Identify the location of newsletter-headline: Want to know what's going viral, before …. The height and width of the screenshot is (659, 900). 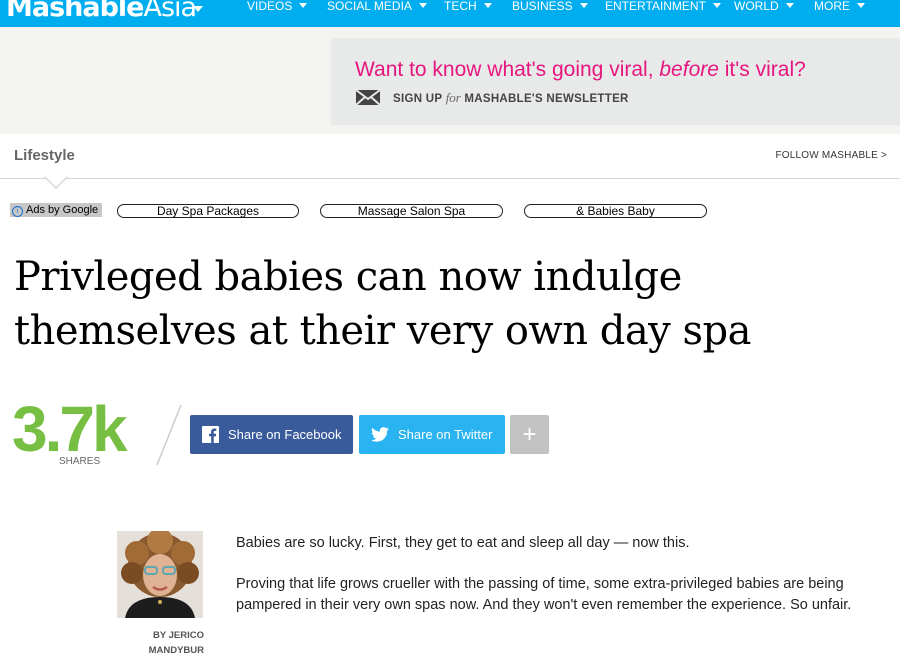
(580, 70).